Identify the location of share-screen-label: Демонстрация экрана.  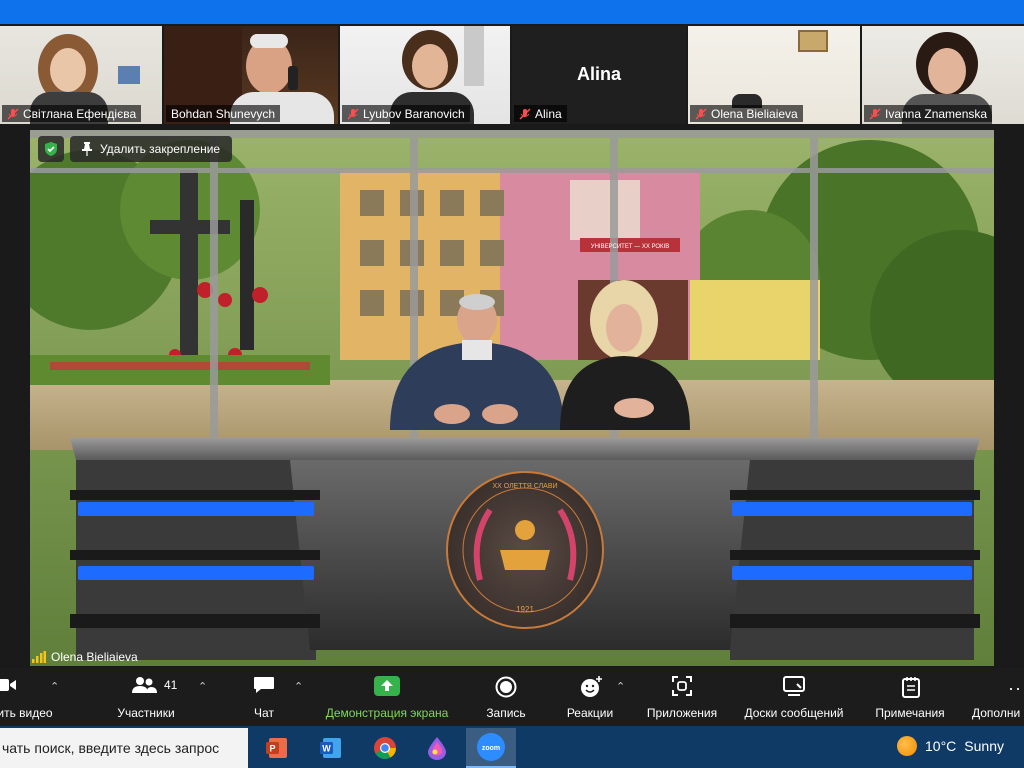
(387, 713).